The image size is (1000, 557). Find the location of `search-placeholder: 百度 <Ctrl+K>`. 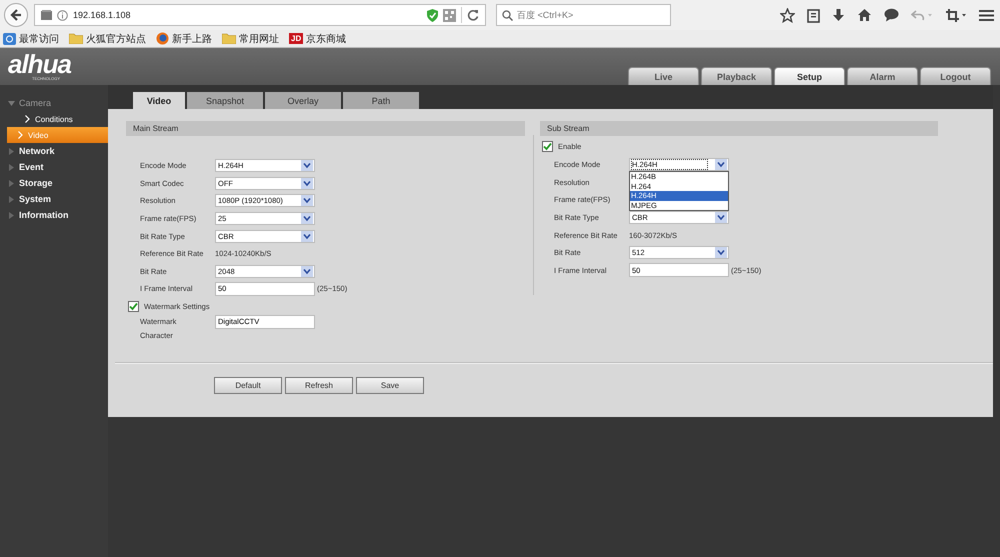

search-placeholder: 百度 <Ctrl+K> is located at coordinates (545, 15).